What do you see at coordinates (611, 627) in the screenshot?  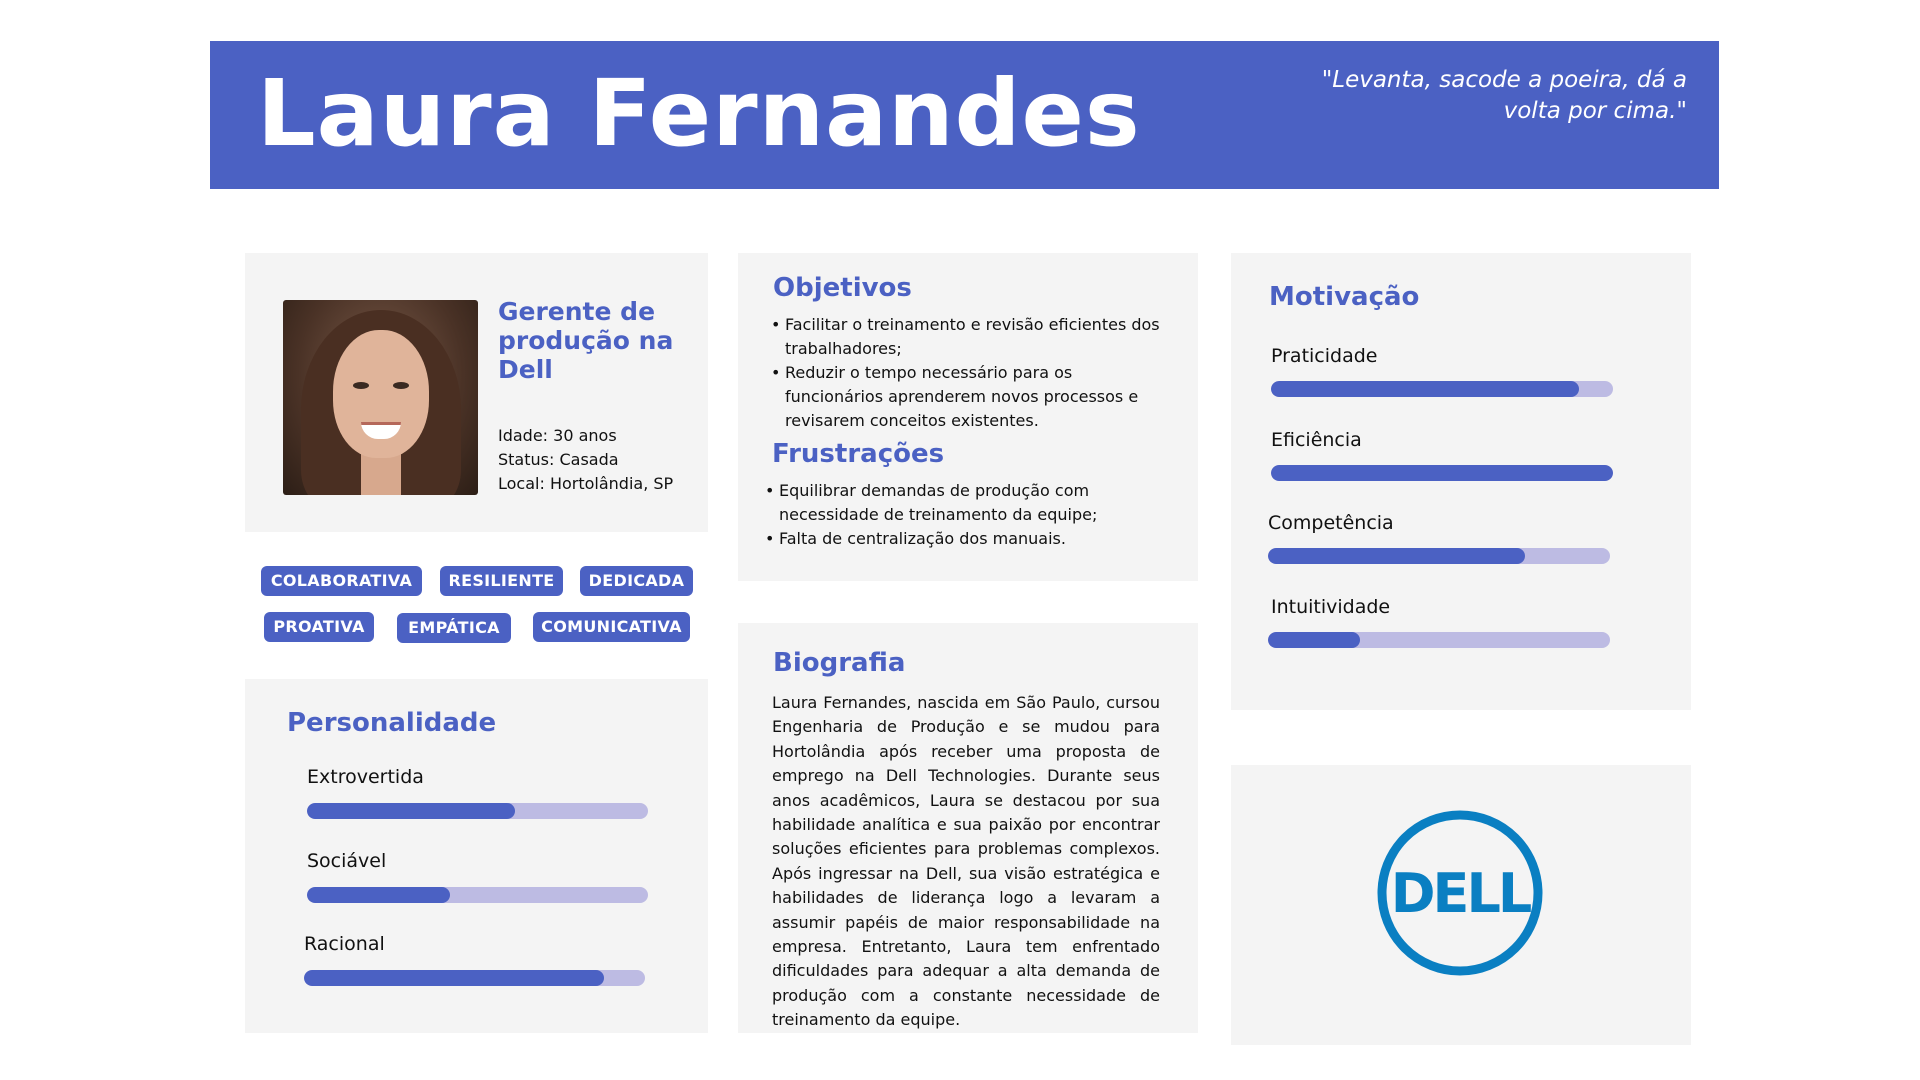 I see `tag-comunicativa: COMUNICATIVA` at bounding box center [611, 627].